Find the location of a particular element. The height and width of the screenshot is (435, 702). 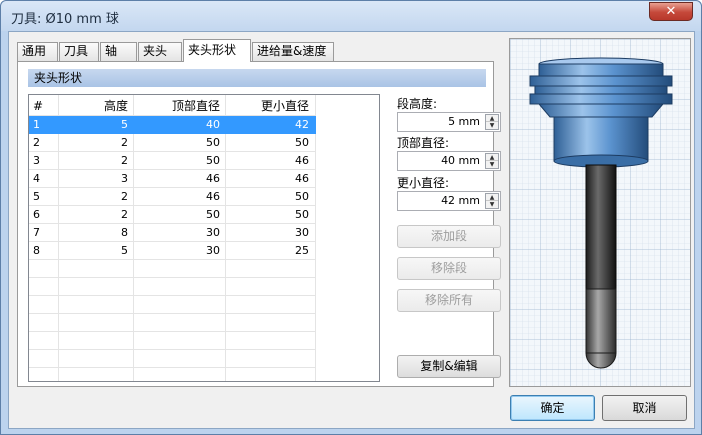

cell-lower-diameter: 30 is located at coordinates (302, 232).